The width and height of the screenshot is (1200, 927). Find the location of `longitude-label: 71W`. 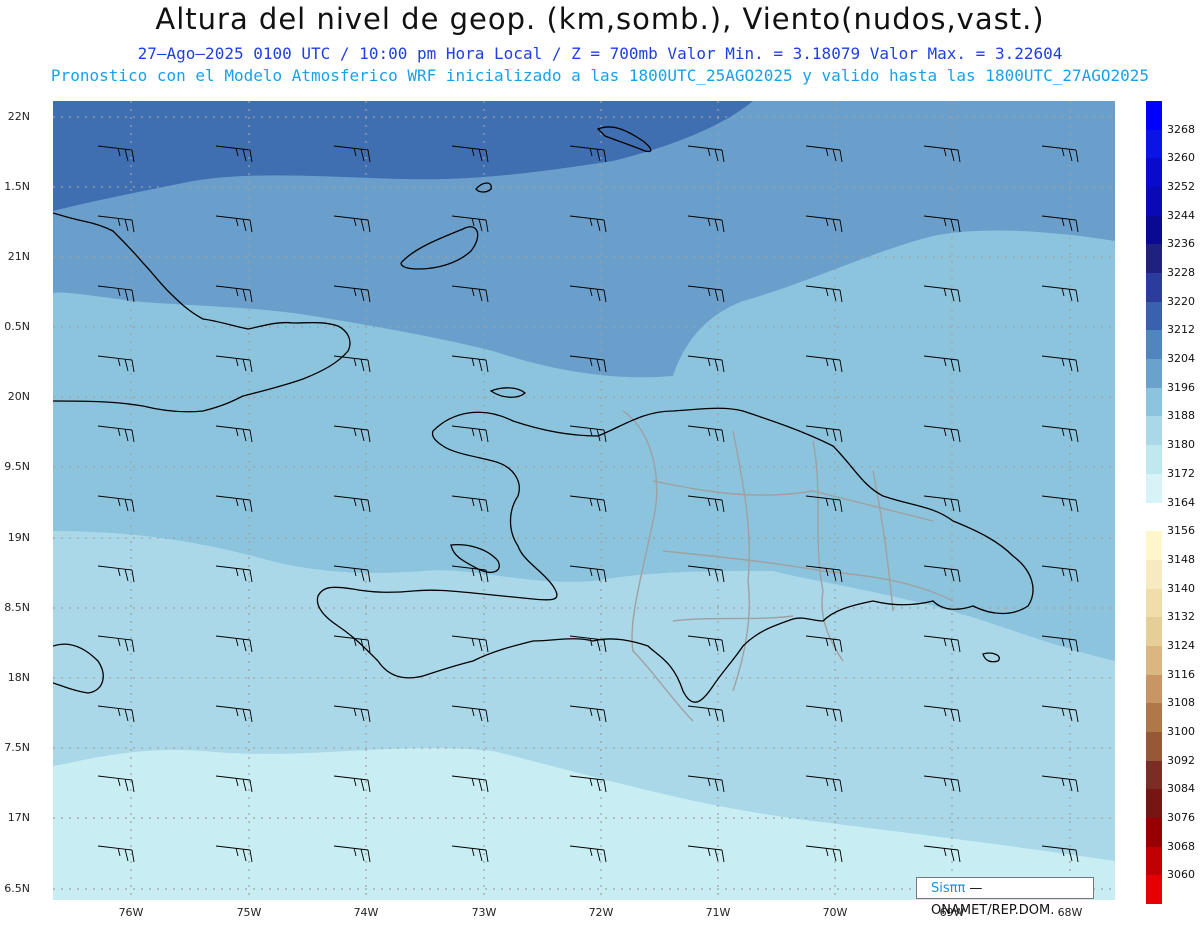

longitude-label: 71W is located at coordinates (718, 912).